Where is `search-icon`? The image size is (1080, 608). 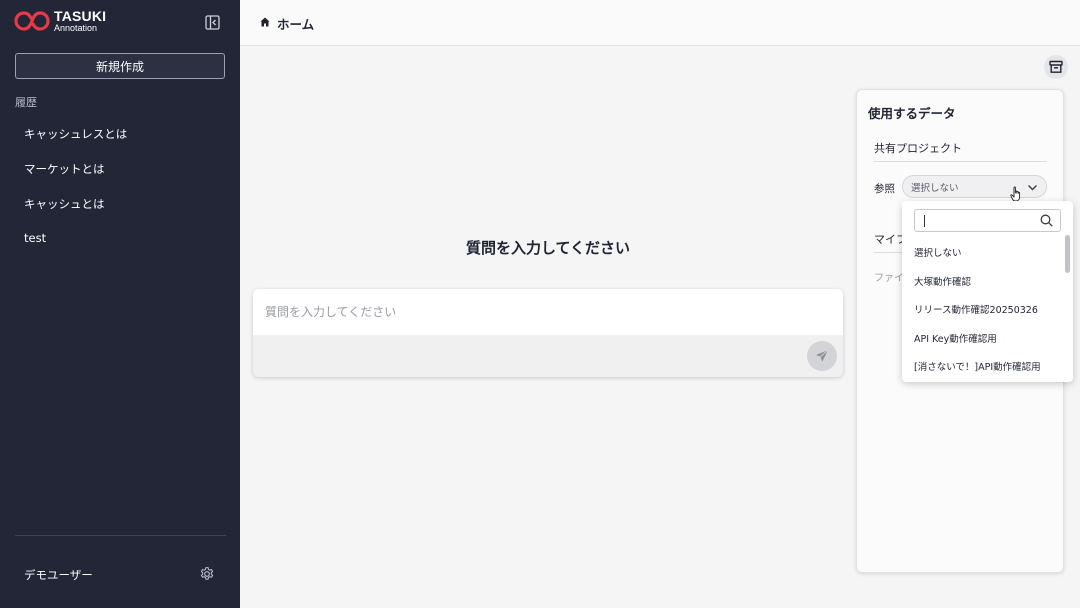 search-icon is located at coordinates (1046, 220).